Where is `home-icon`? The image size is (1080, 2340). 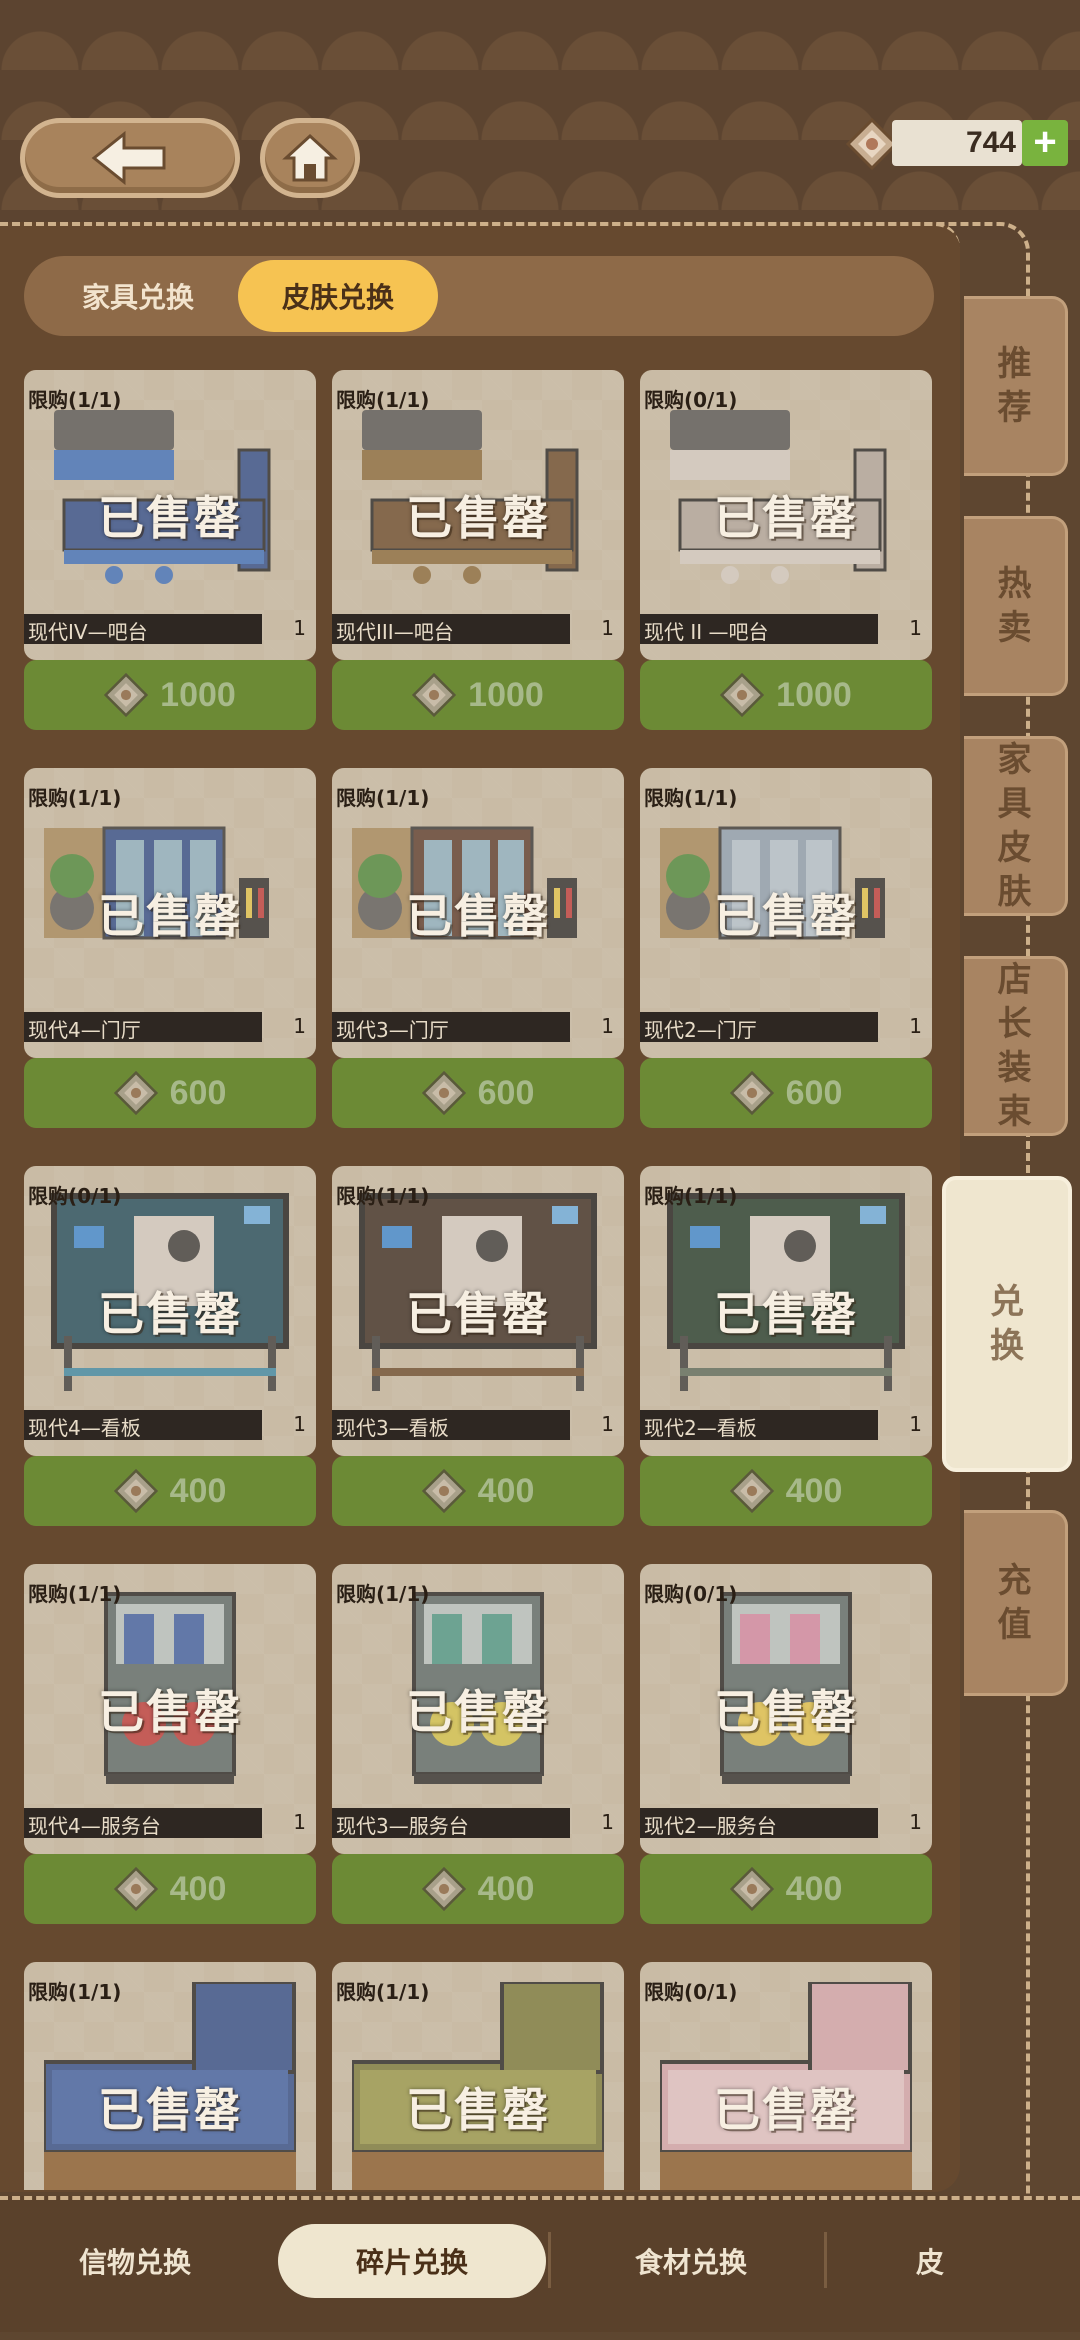
home-icon is located at coordinates (310, 157).